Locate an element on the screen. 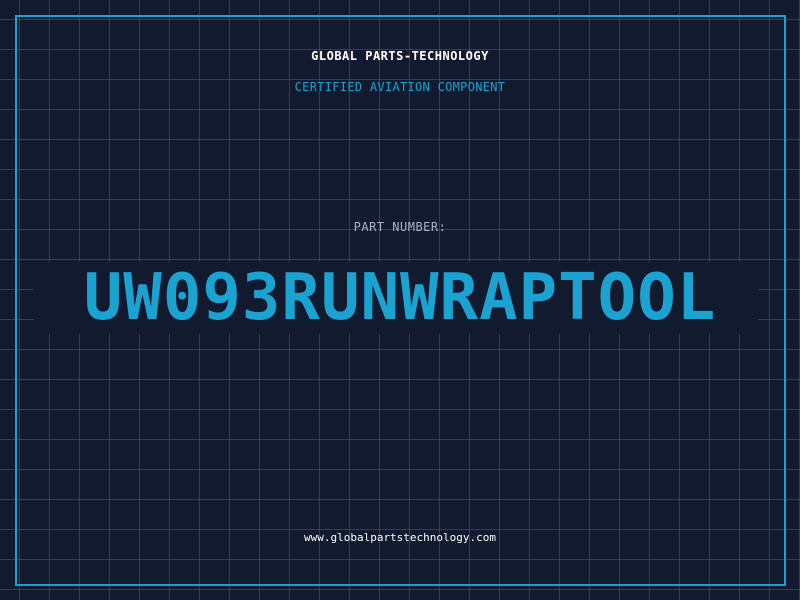 The height and width of the screenshot is (600, 800). certification-subtitle: CERTIFIED AVIATION COMPONENT is located at coordinates (400, 87).